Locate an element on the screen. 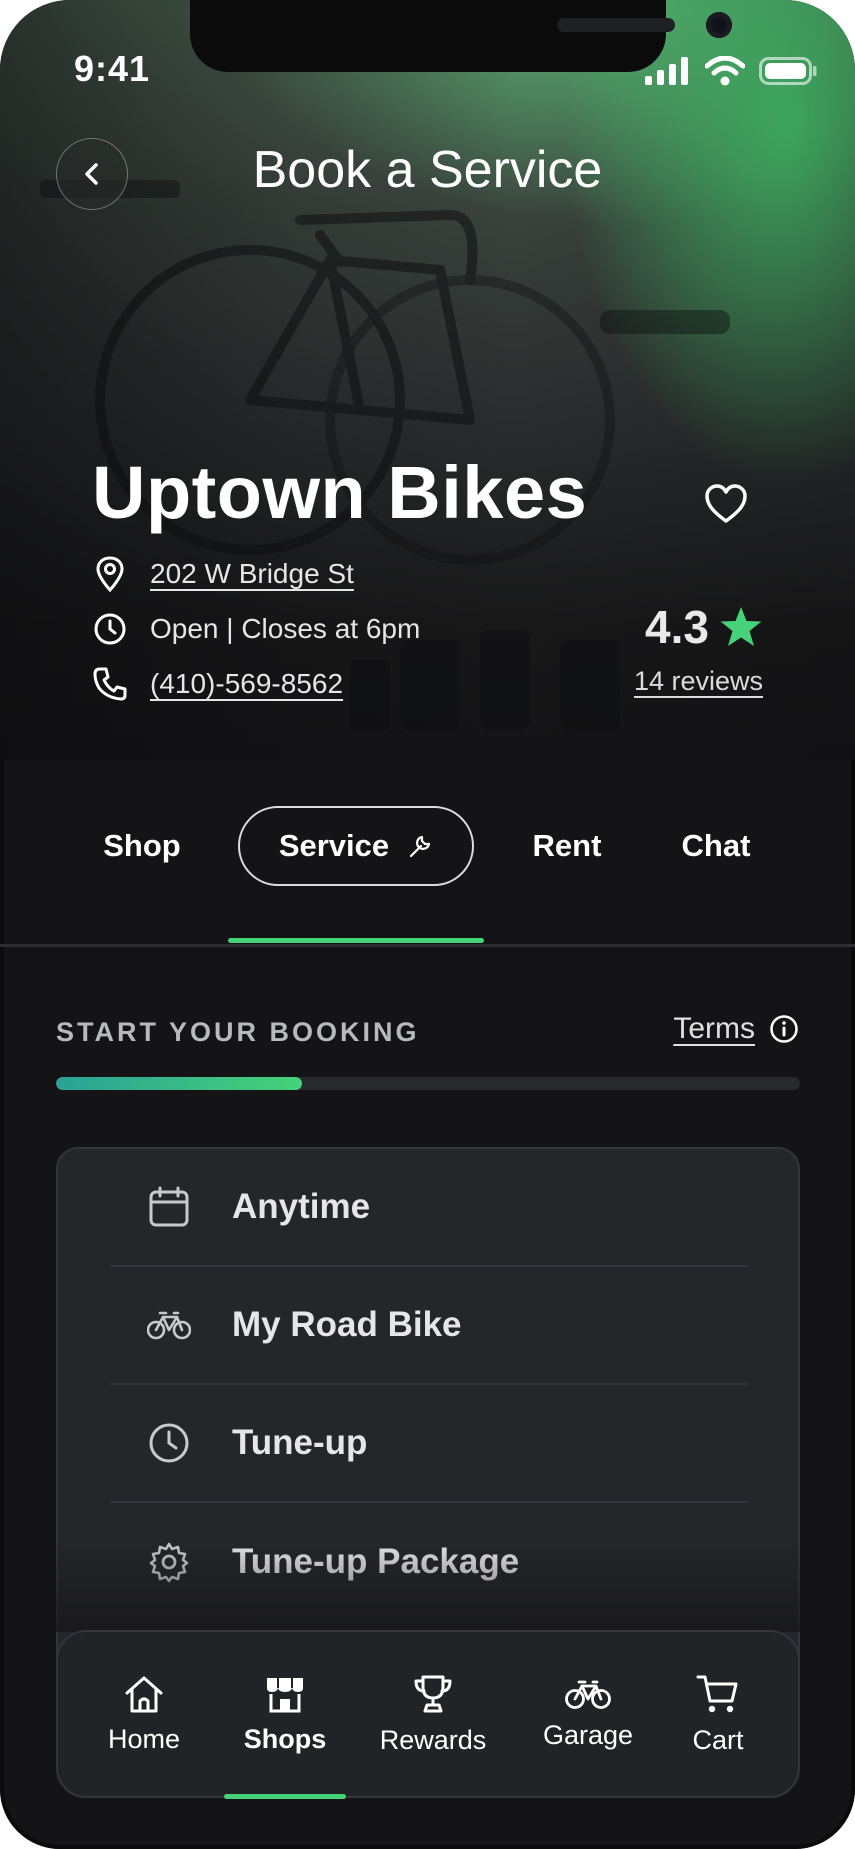 The width and height of the screenshot is (855, 1849). wrench-icon is located at coordinates (420, 846).